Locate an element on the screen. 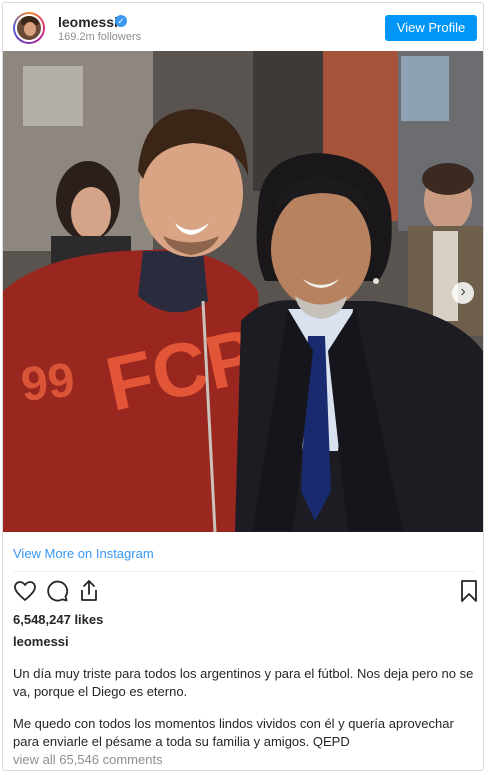 The image size is (488, 775). chevron-right-icon: › is located at coordinates (463, 293).